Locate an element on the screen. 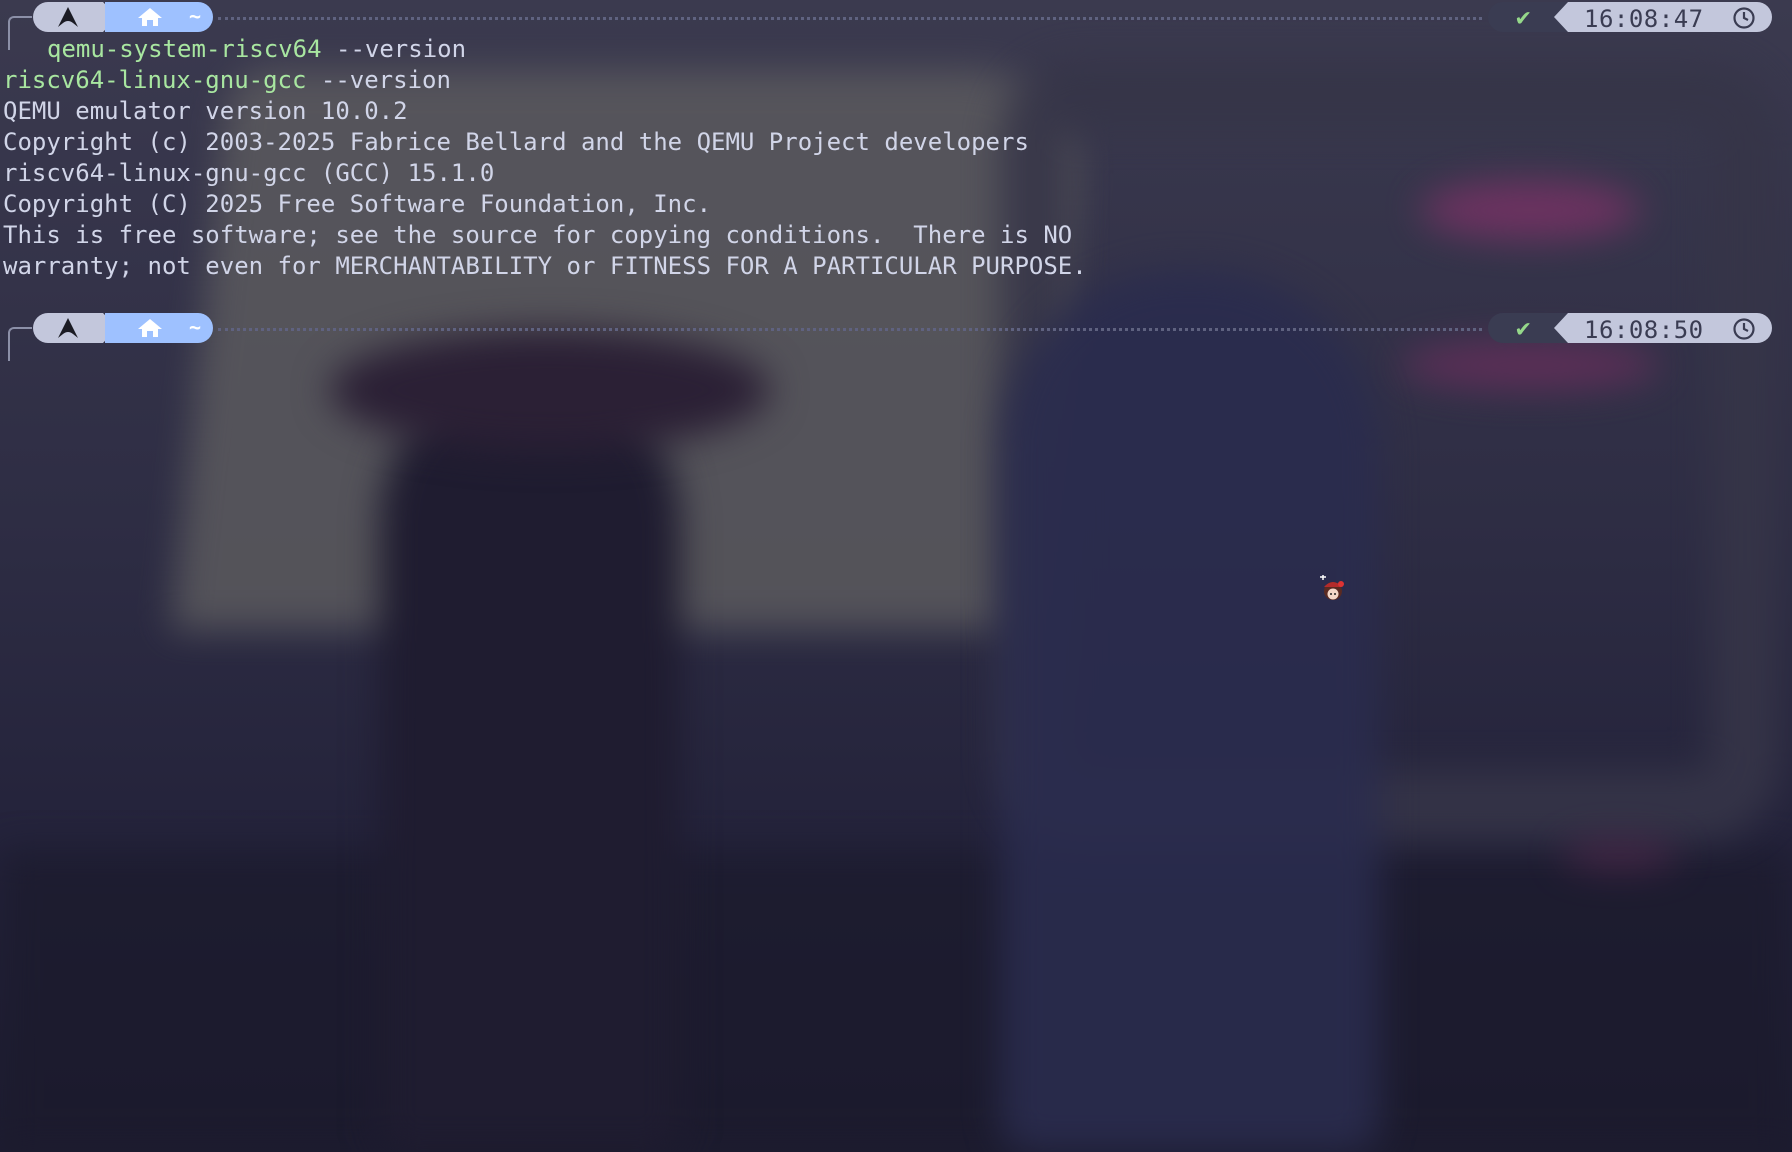  command-line: riscv64-linux-gnu-gcc --version is located at coordinates (227, 80).